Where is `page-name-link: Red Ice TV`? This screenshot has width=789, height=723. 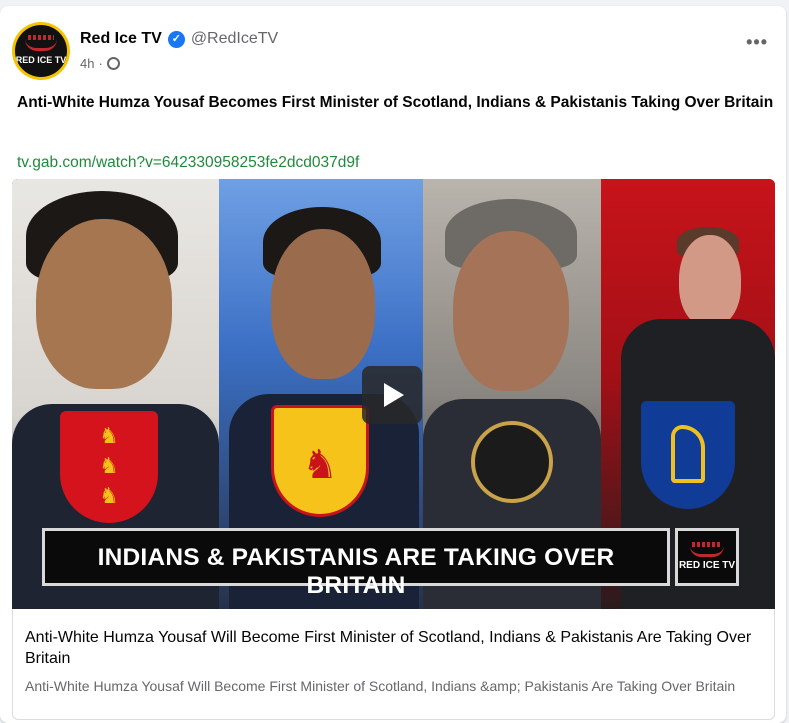
page-name-link: Red Ice TV is located at coordinates (121, 39).